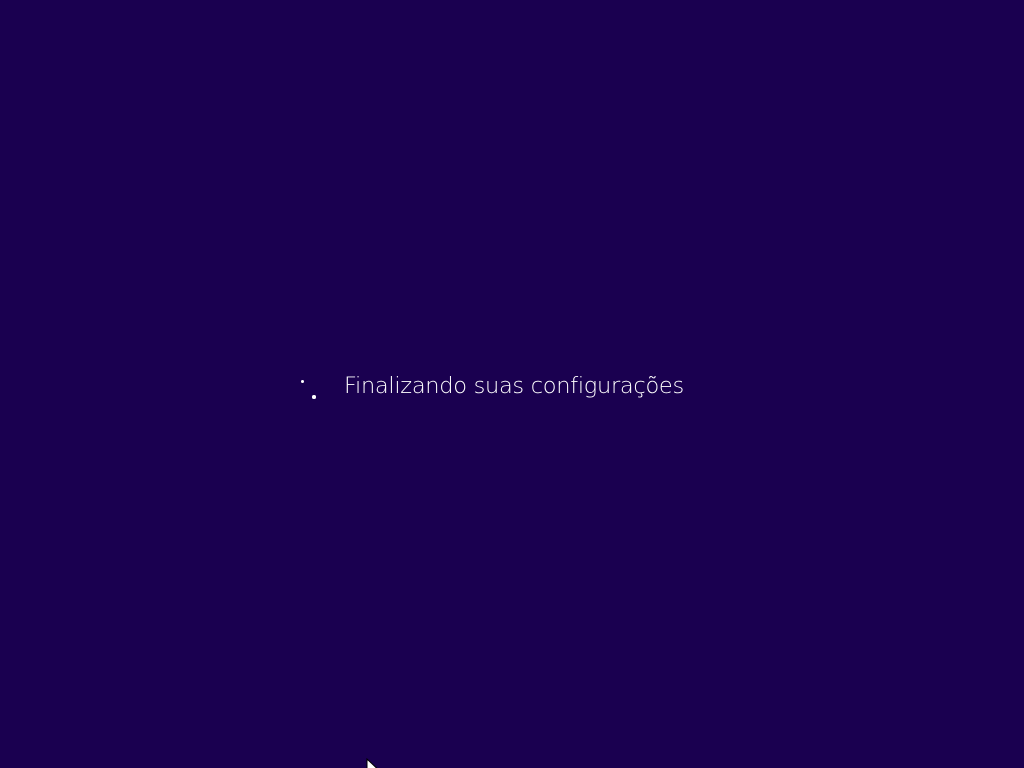 The width and height of the screenshot is (1024, 768). Describe the element at coordinates (372, 763) in the screenshot. I see `mouse-pointer-icon` at that location.